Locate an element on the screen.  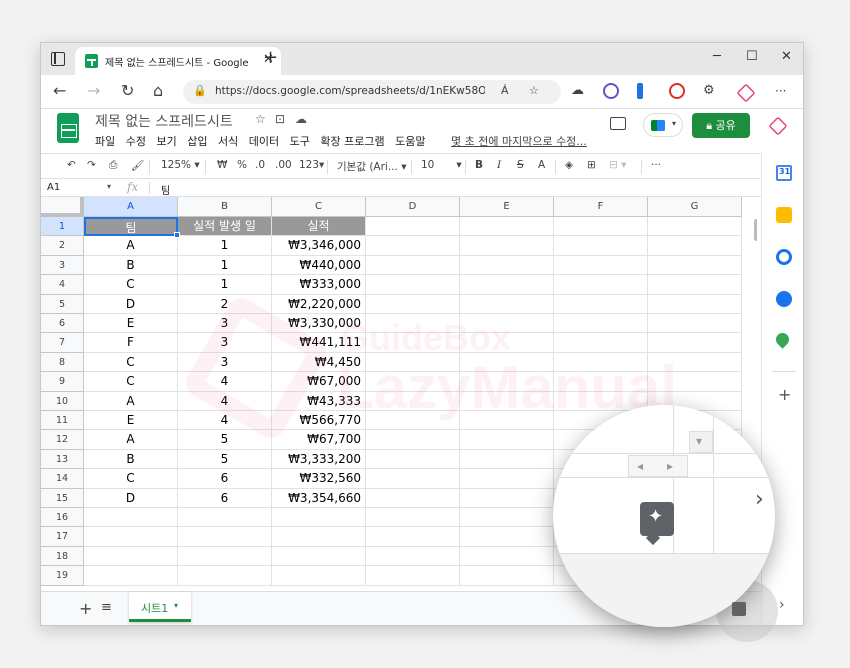
profile-hex-icon is located at coordinates (746, 93).